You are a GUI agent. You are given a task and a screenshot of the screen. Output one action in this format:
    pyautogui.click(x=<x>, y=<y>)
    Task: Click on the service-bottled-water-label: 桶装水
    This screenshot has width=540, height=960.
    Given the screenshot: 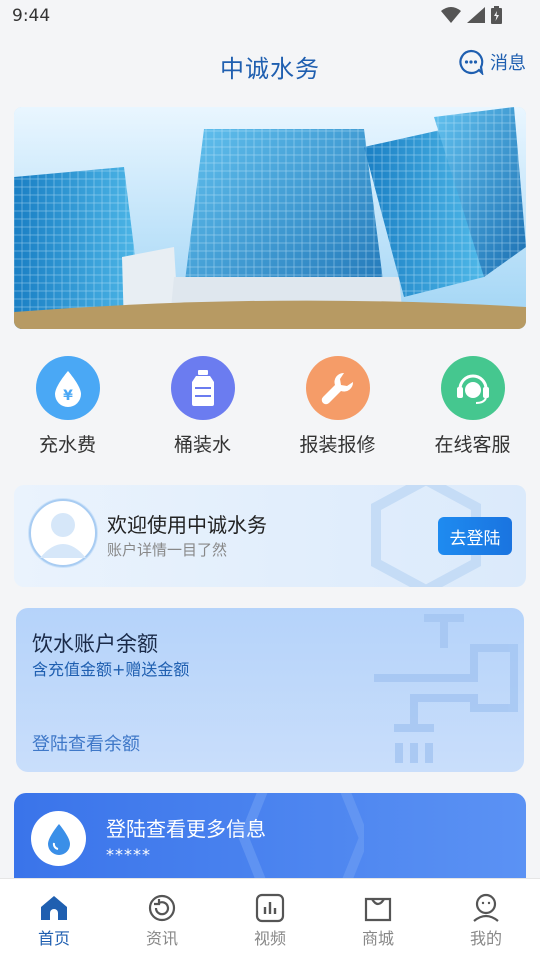 What is the action you would take?
    pyautogui.click(x=202, y=445)
    